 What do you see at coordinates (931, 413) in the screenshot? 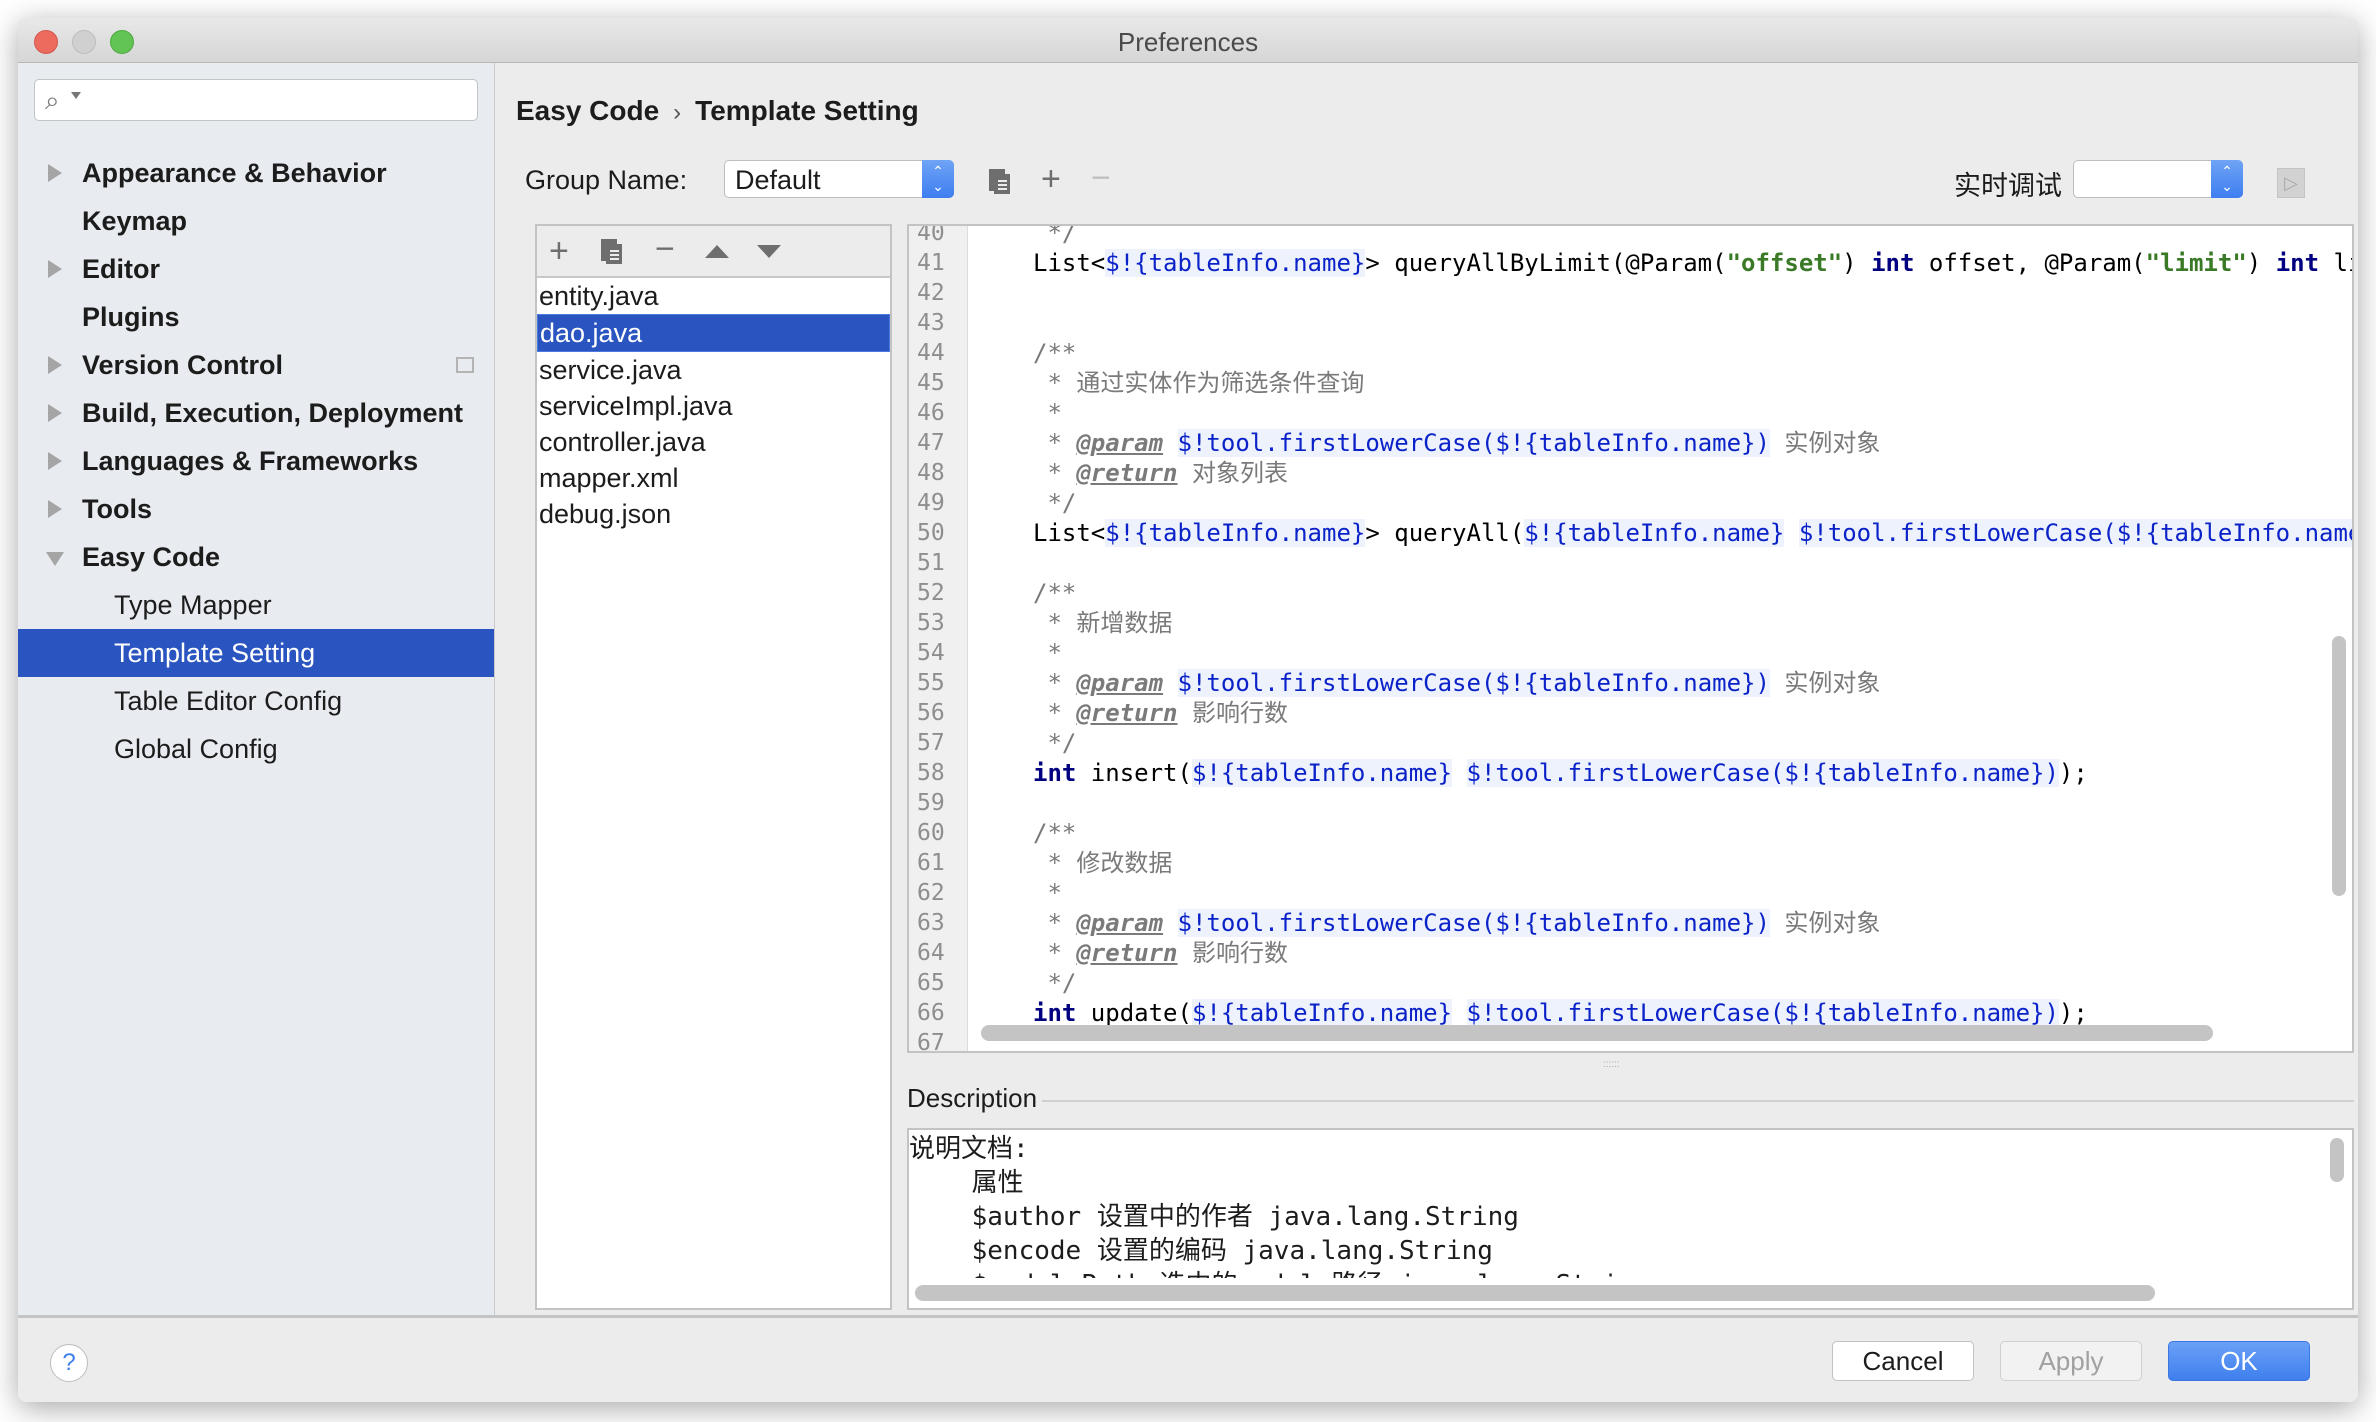
I see `line-number: 46` at bounding box center [931, 413].